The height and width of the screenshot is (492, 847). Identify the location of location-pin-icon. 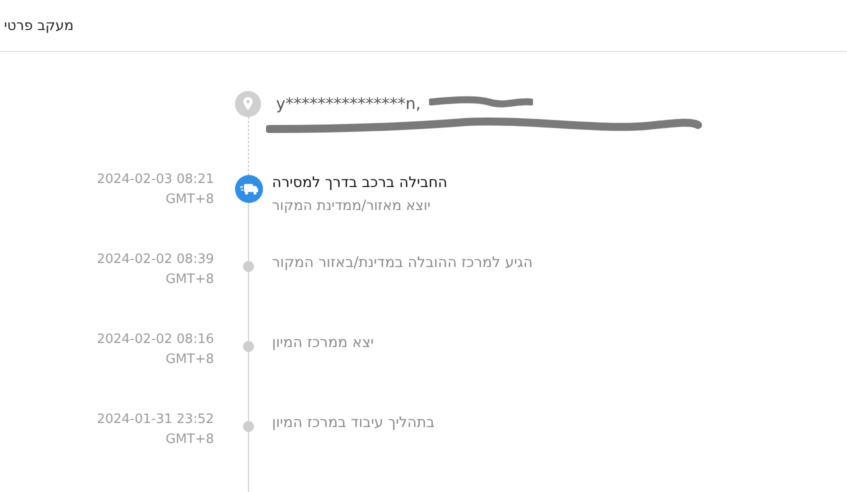
(248, 104).